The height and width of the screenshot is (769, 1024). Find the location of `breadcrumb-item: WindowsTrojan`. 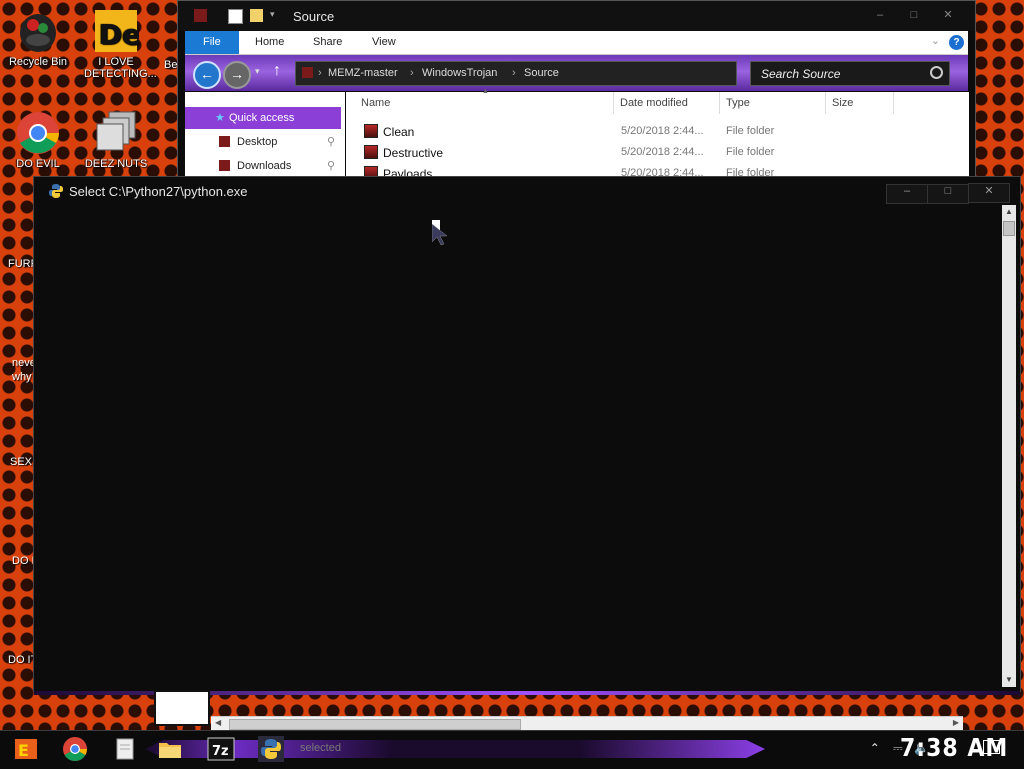

breadcrumb-item: WindowsTrojan is located at coordinates (459, 73).